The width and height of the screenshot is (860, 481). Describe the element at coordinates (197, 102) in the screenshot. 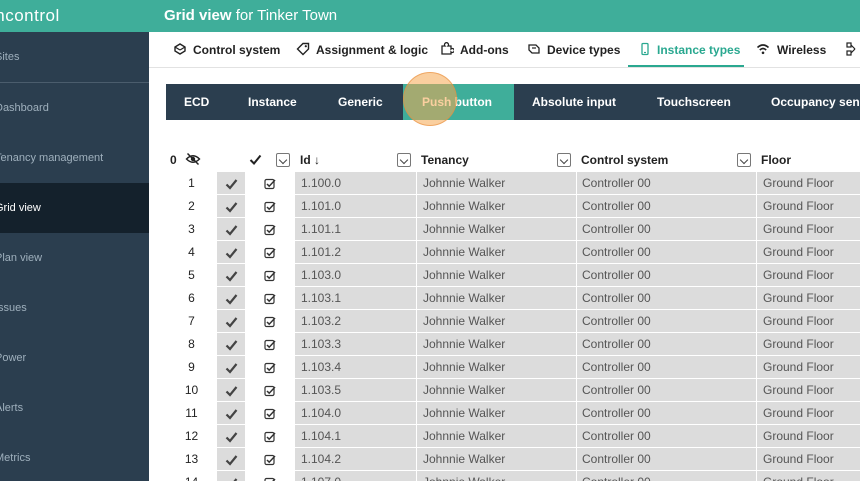

I see `subtab-ecd: ECD` at that location.